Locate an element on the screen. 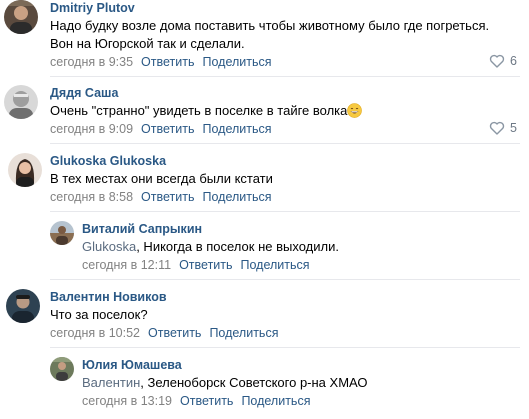 This screenshot has height=419, width=529. comment-author: Виталий Сапрыкин is located at coordinates (142, 229).